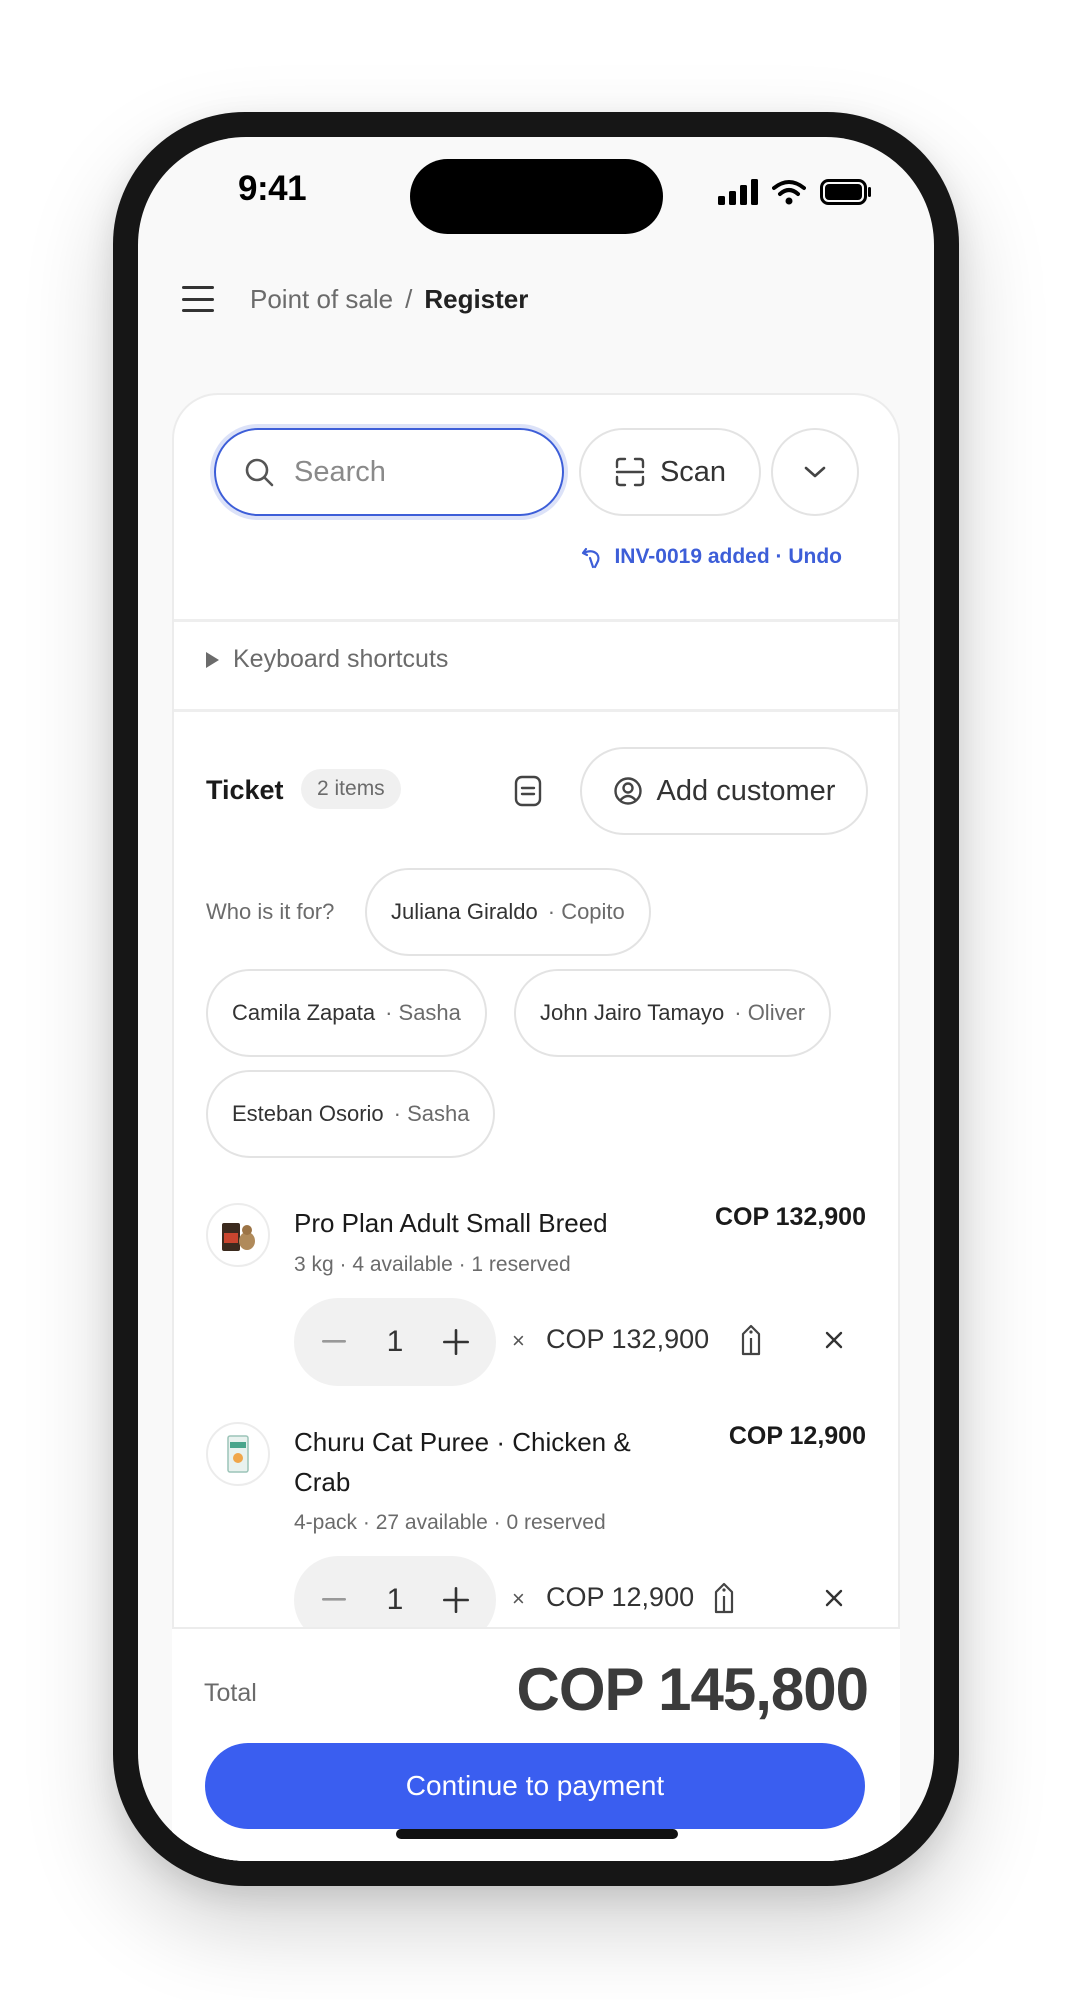 Image resolution: width=1071 pixels, height=2000 pixels. Describe the element at coordinates (270, 911) in the screenshot. I see `customer-prompt: Who is it for?` at that location.